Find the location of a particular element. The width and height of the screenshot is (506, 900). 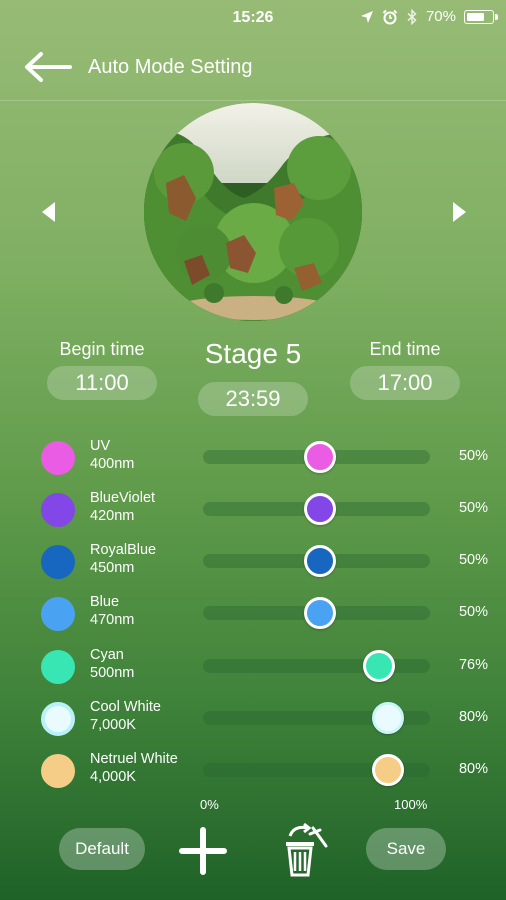

add-button is located at coordinates (203, 851).